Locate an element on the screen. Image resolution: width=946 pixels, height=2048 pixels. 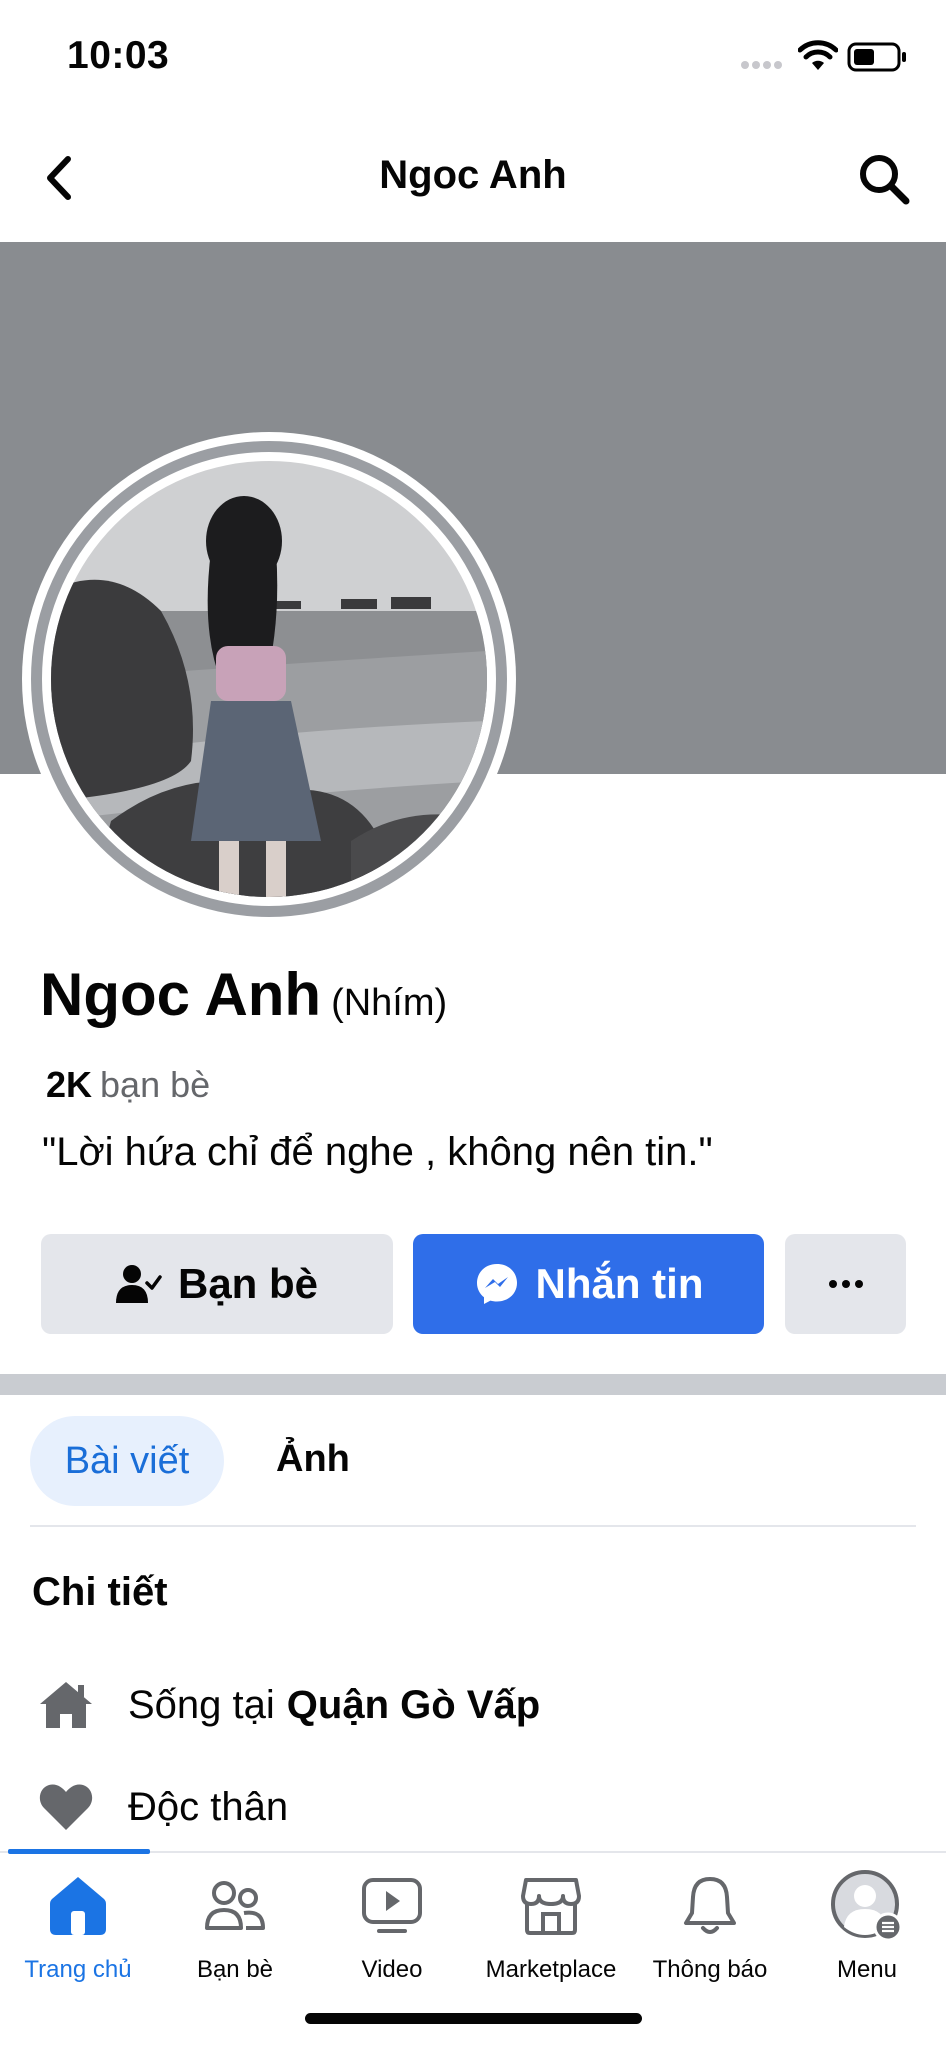
detail-relationship: Độc thân is located at coordinates (163, 1807).